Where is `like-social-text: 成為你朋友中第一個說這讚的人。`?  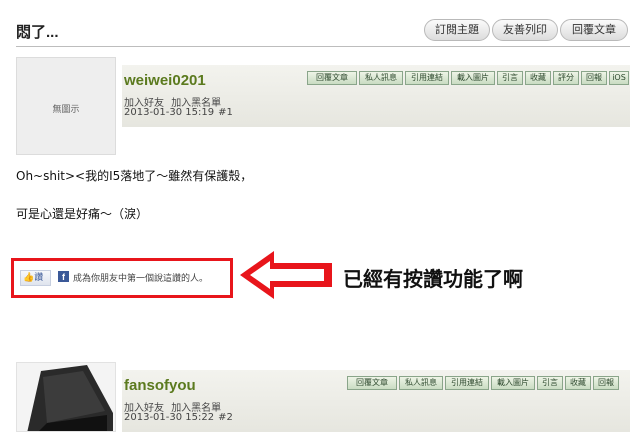 like-social-text: 成為你朋友中第一個說這讚的人。 is located at coordinates (141, 279).